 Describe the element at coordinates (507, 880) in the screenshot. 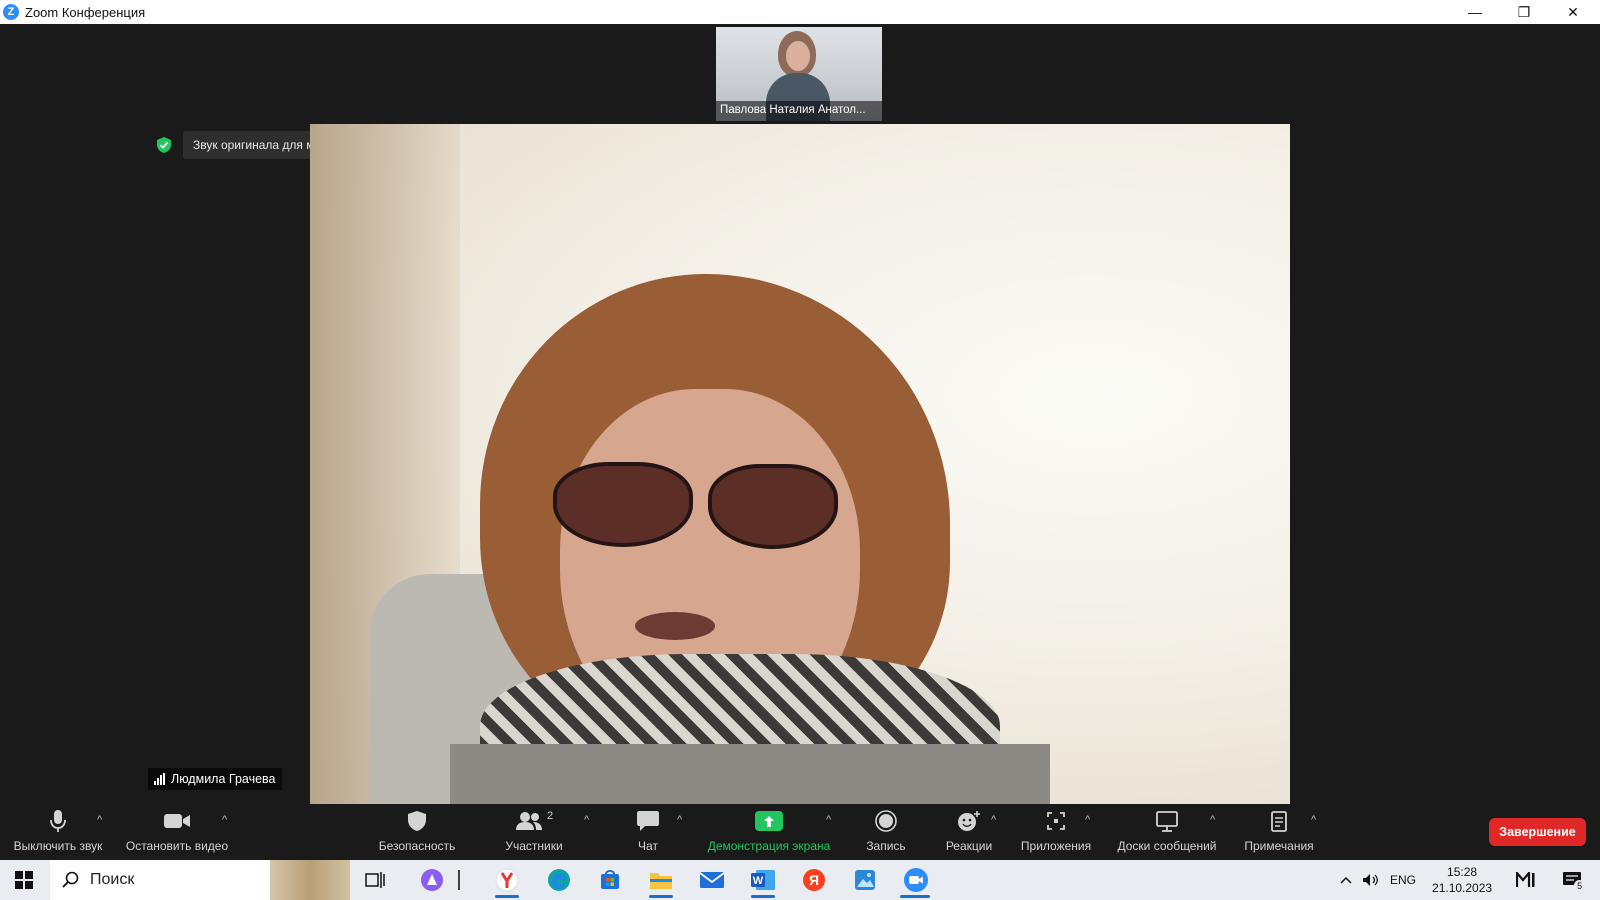

I see `yandex-browser-icon` at that location.